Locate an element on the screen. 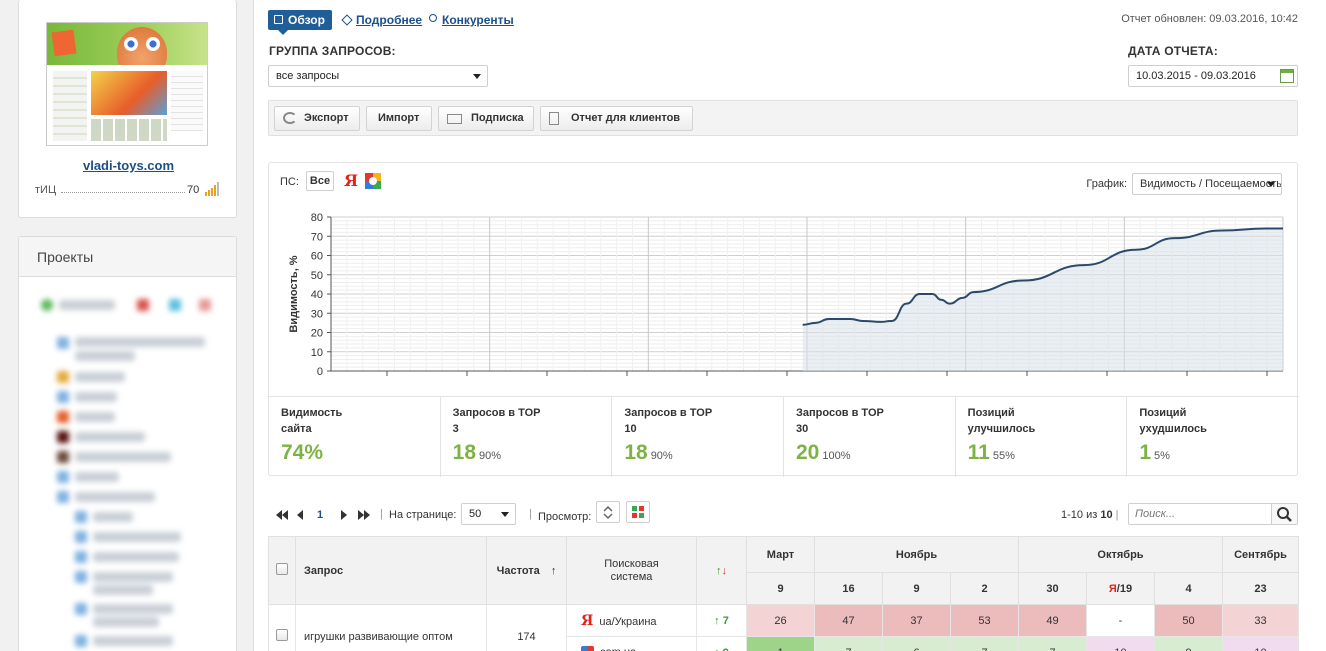  site-link: vladi-toys.com is located at coordinates (128, 165).